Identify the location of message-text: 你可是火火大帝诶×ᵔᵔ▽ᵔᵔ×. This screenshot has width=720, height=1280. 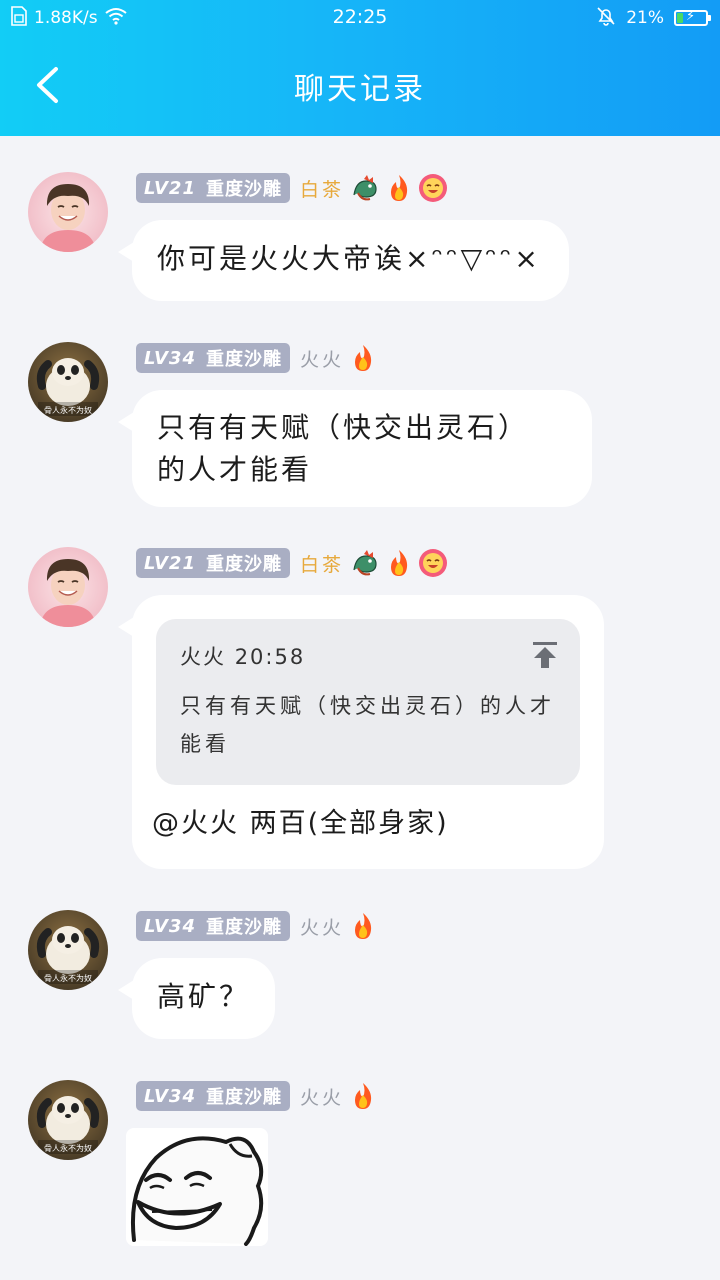
(349, 258).